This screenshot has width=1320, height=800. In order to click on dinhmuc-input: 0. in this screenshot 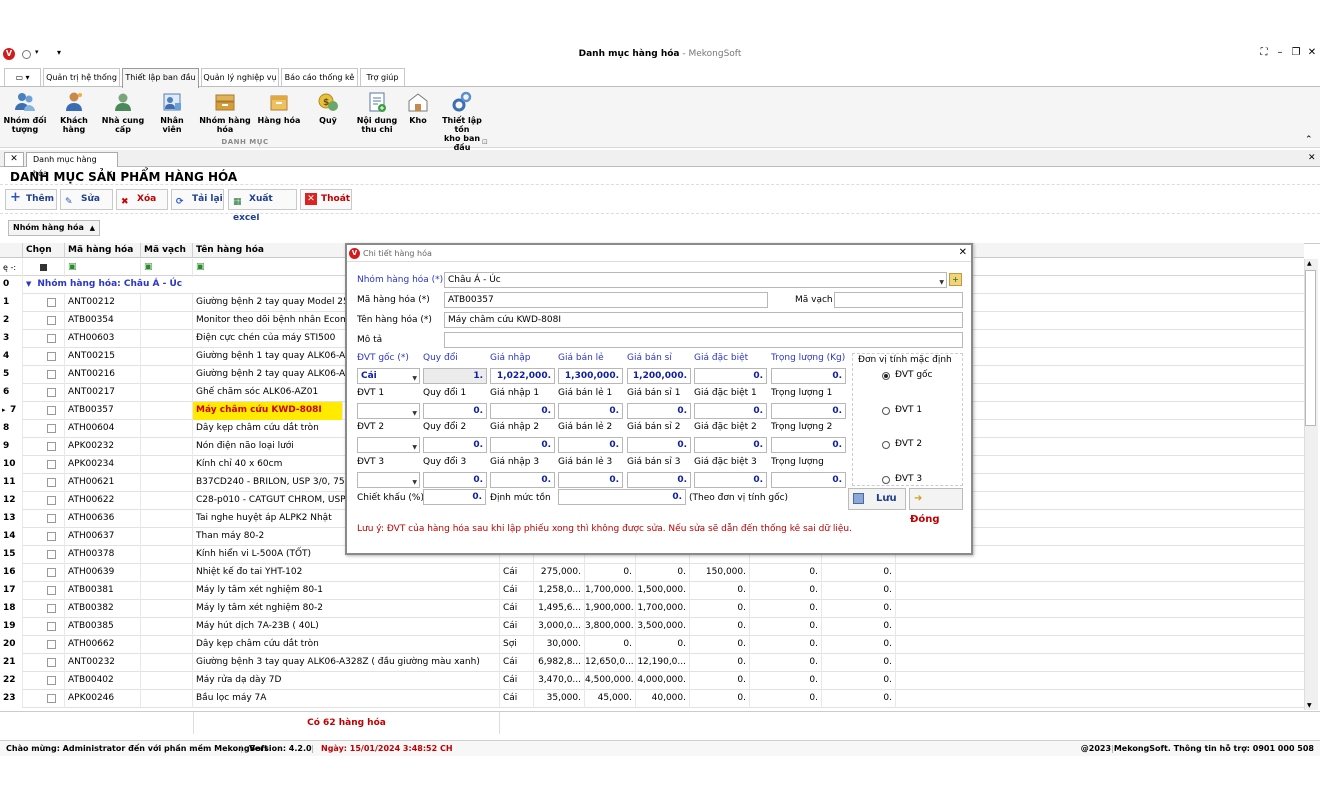, I will do `click(622, 497)`.